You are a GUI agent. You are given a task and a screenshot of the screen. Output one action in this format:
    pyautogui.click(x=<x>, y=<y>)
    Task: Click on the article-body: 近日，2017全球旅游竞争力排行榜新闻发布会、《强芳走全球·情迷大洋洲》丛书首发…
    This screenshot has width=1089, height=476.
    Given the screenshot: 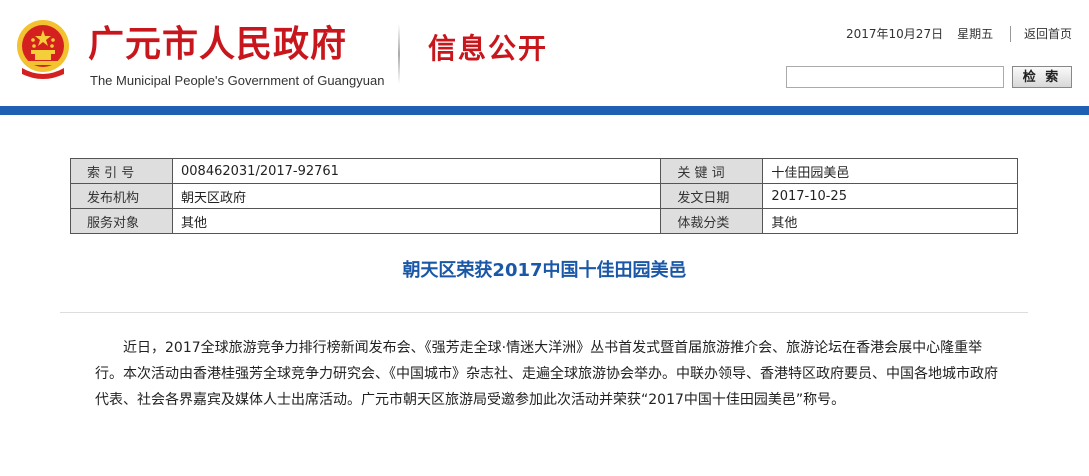 What is the action you would take?
    pyautogui.click(x=546, y=374)
    